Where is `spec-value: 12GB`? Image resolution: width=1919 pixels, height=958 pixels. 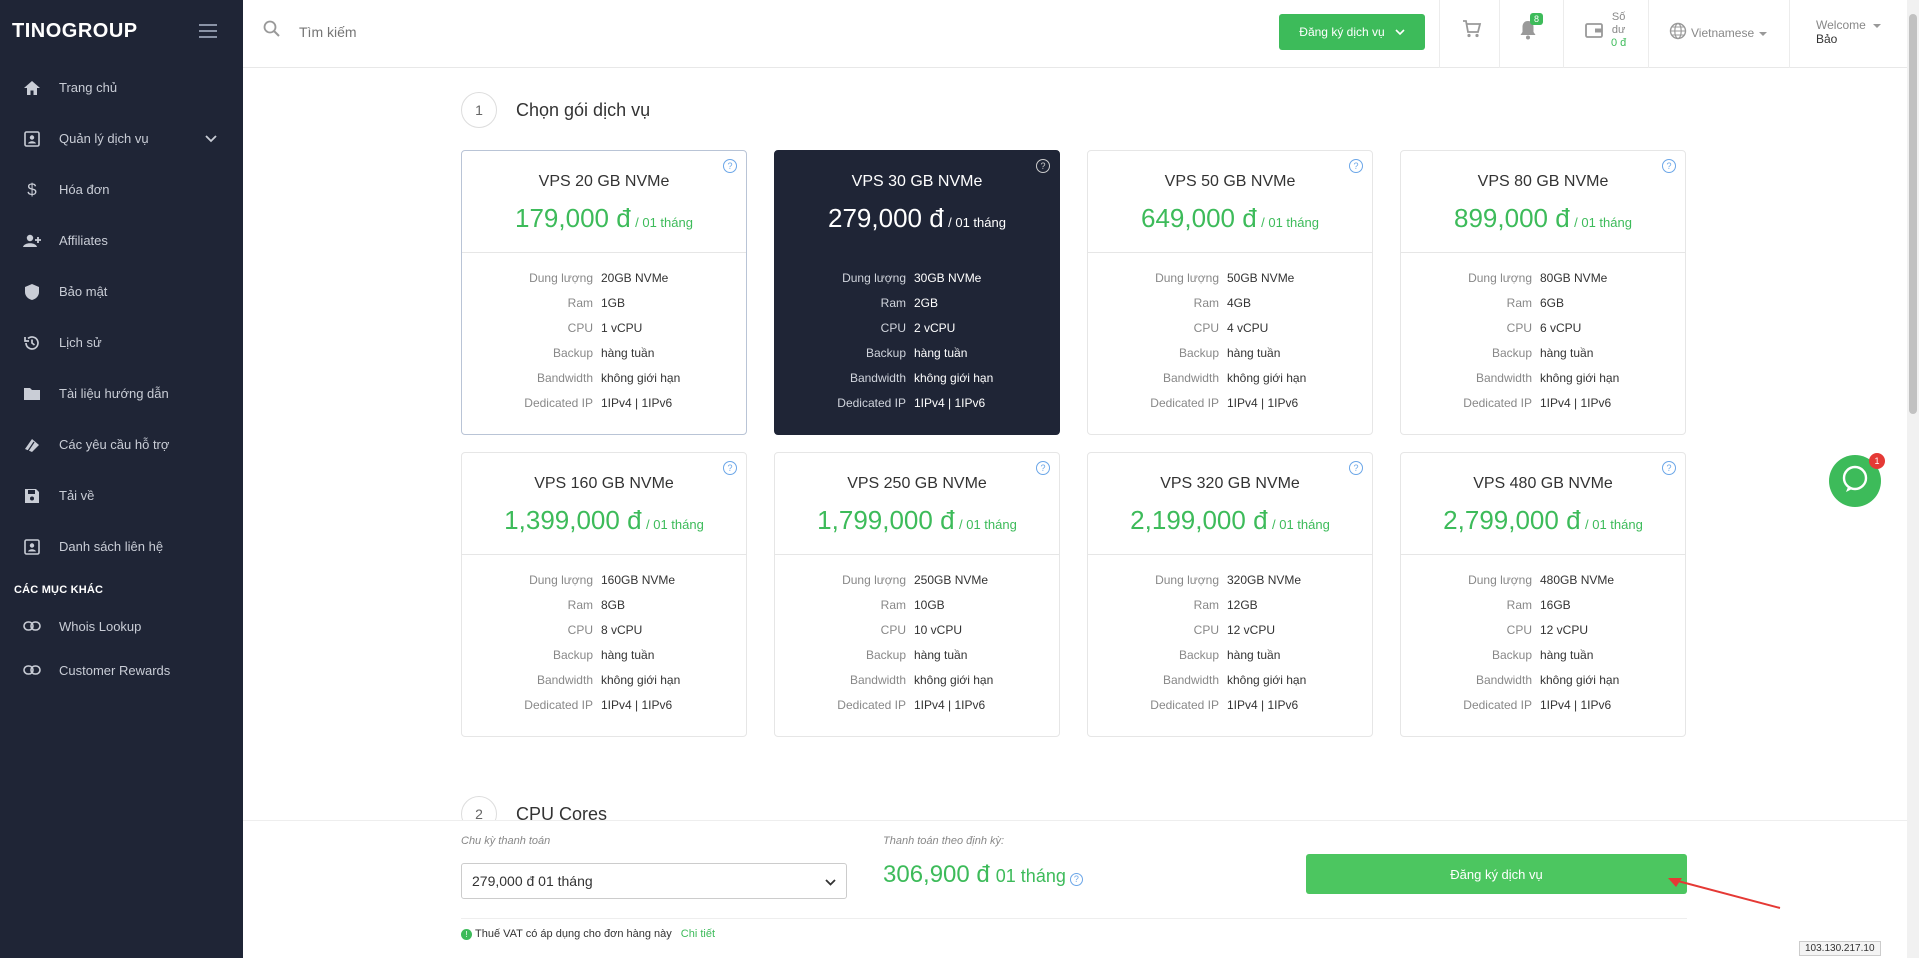 spec-value: 12GB is located at coordinates (1242, 604).